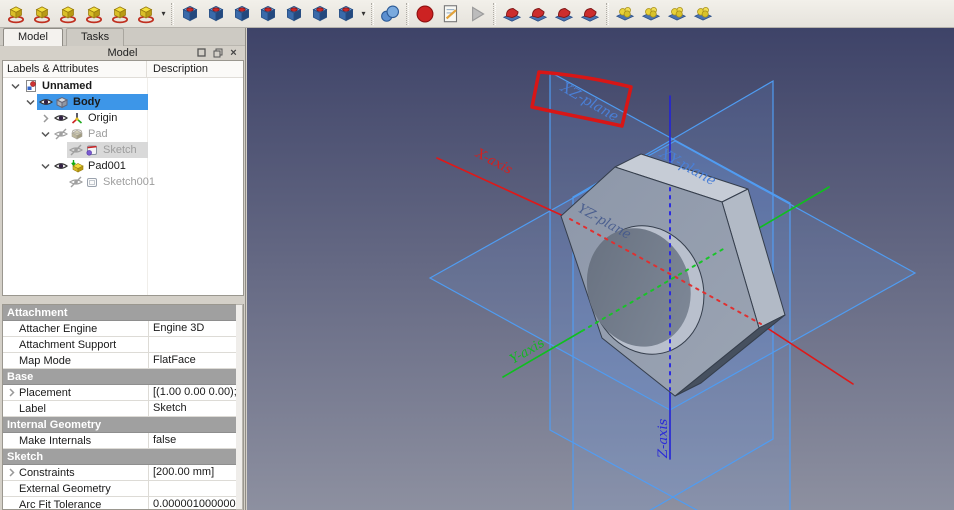  Describe the element at coordinates (31, 86) in the screenshot. I see `document-icon` at that location.